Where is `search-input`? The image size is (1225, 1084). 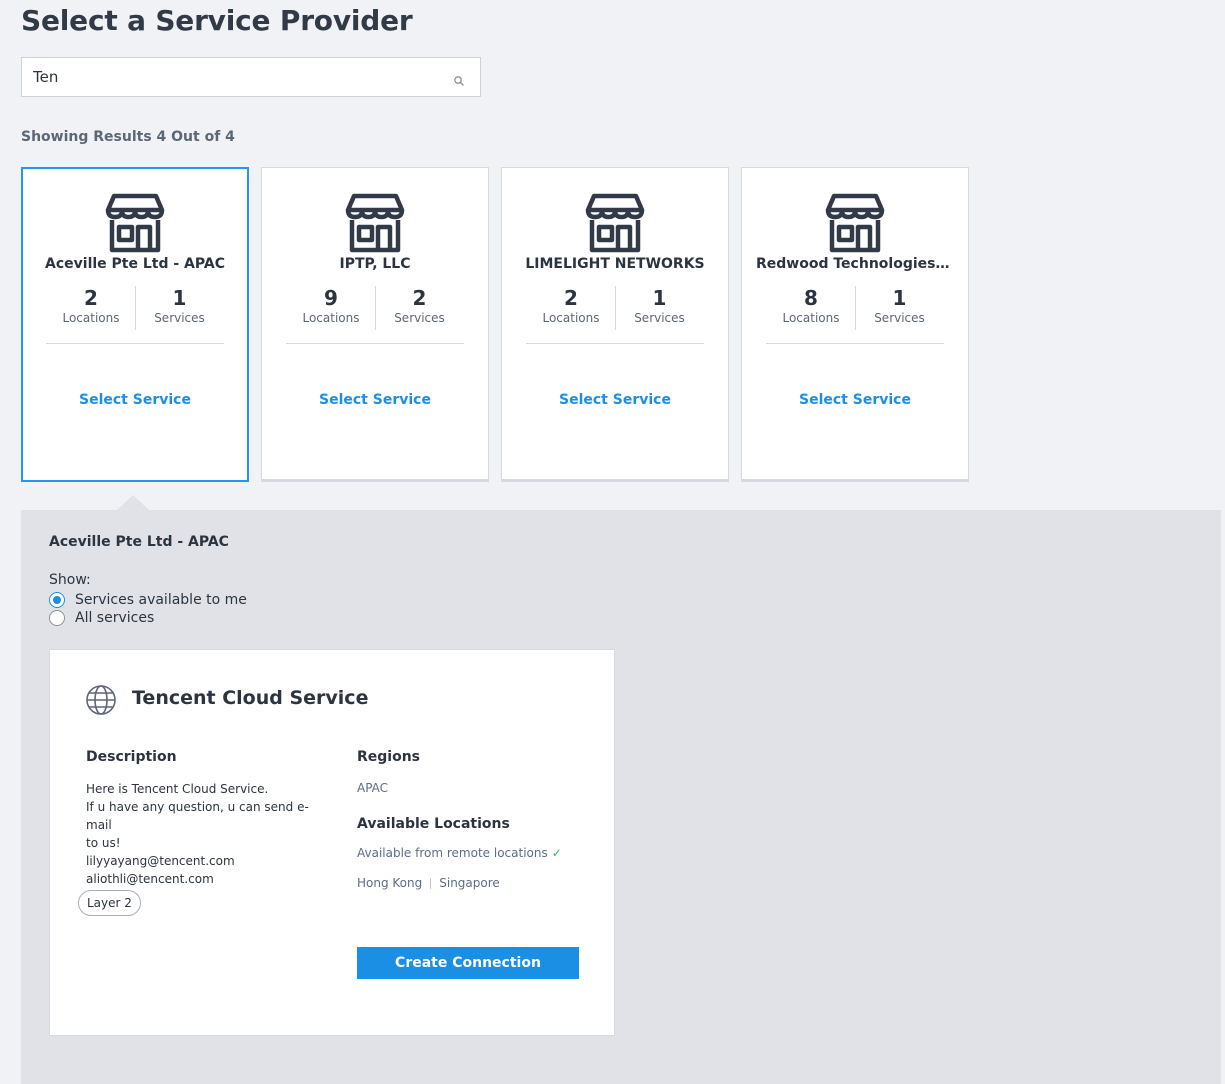 search-input is located at coordinates (237, 77).